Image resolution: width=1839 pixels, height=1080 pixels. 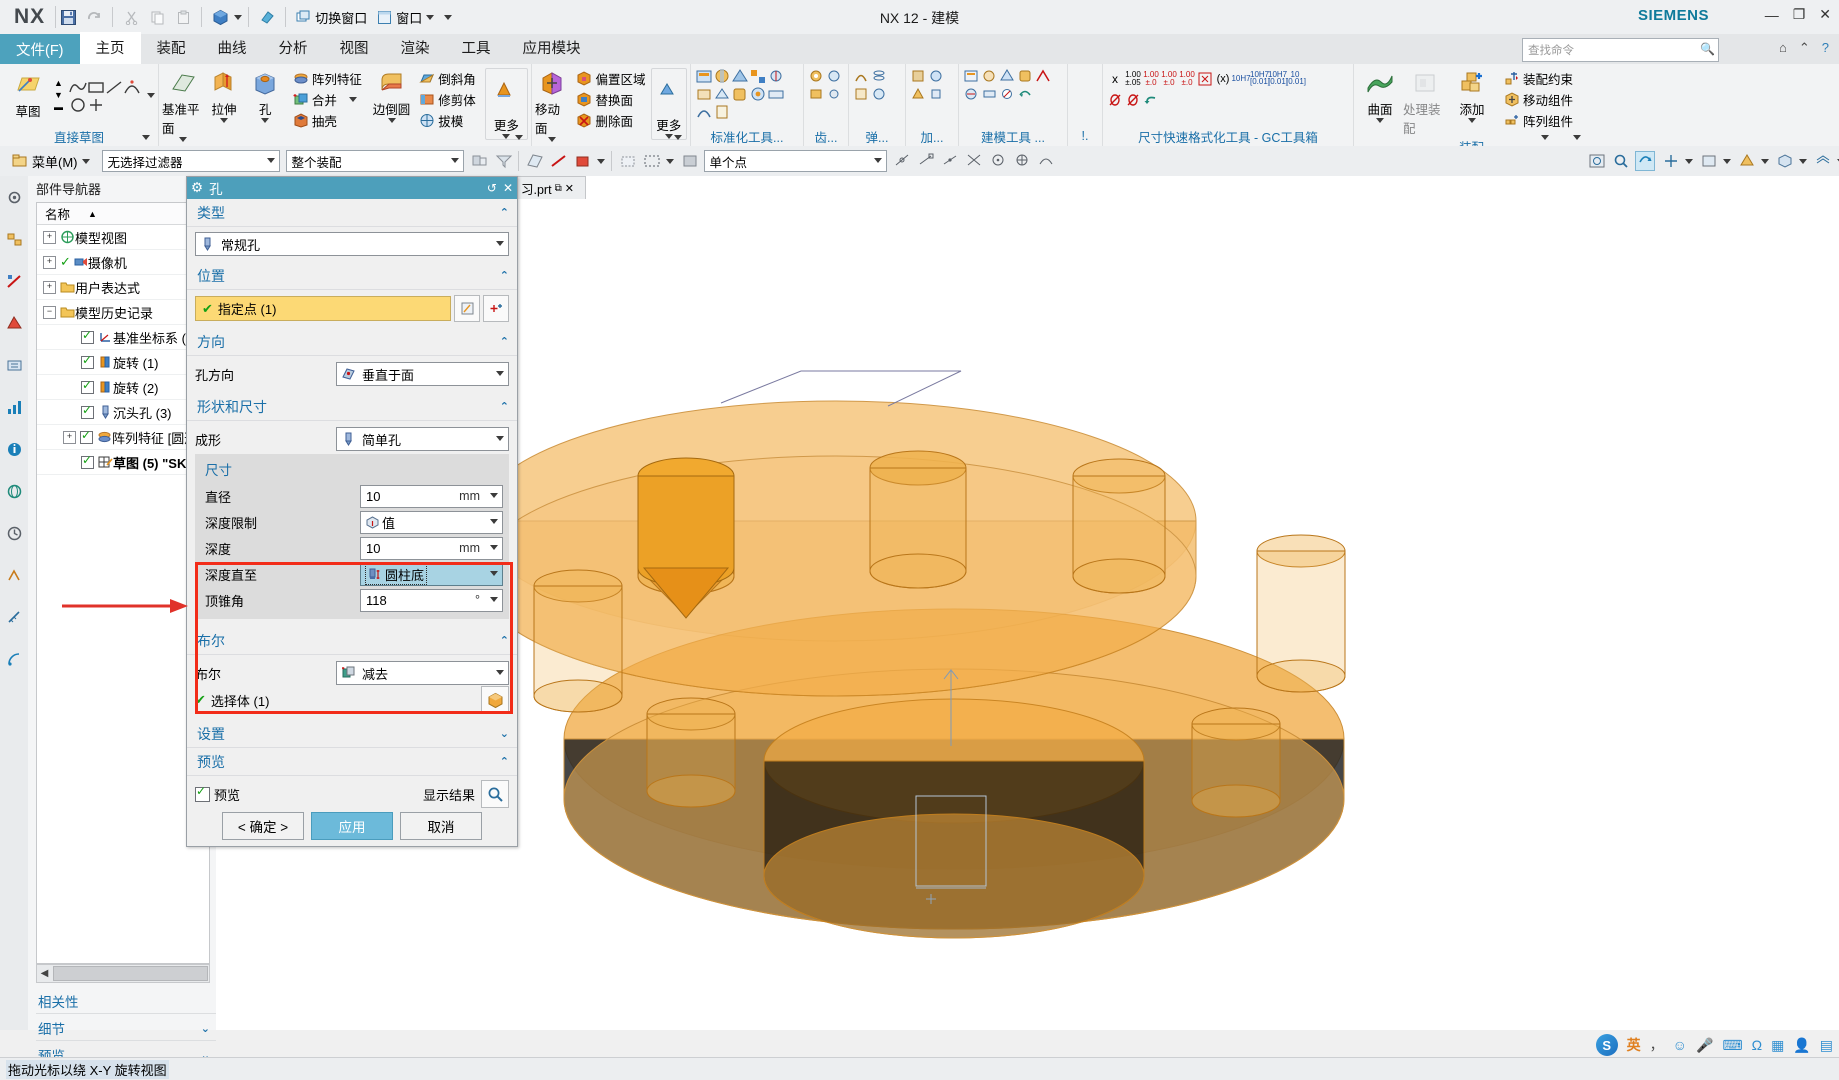 I want to click on edge-blend-button: 边倒圆, so click(x=391, y=95).